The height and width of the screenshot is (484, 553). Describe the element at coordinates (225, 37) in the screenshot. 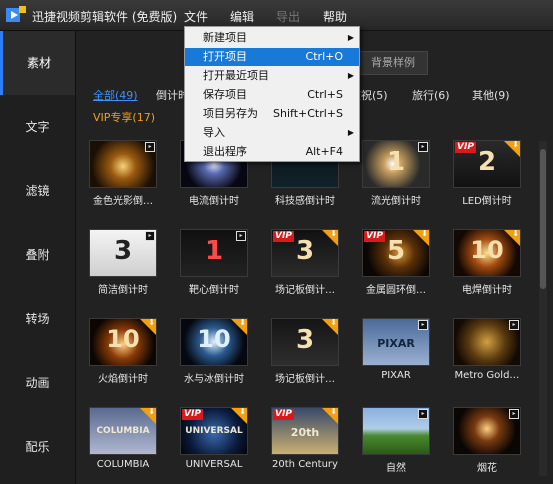

I see `menu-item-label: 新建项目` at that location.